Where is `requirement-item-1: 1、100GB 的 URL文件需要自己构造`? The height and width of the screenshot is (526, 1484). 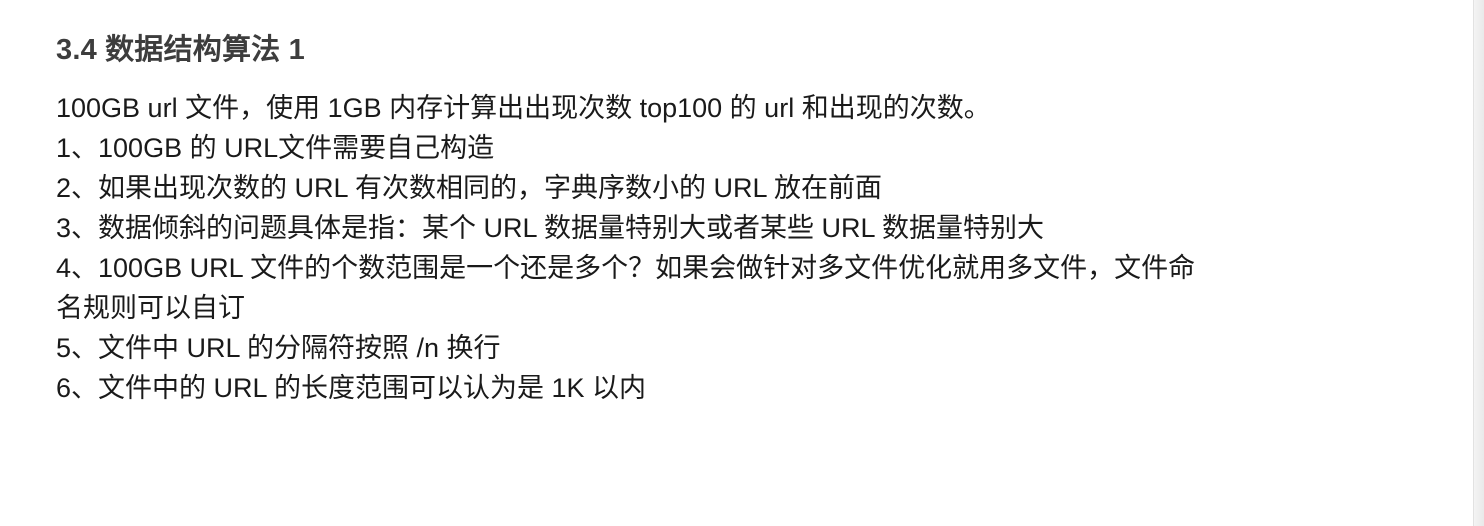 requirement-item-1: 1、100GB 的 URL文件需要自己构造 is located at coordinates (275, 148).